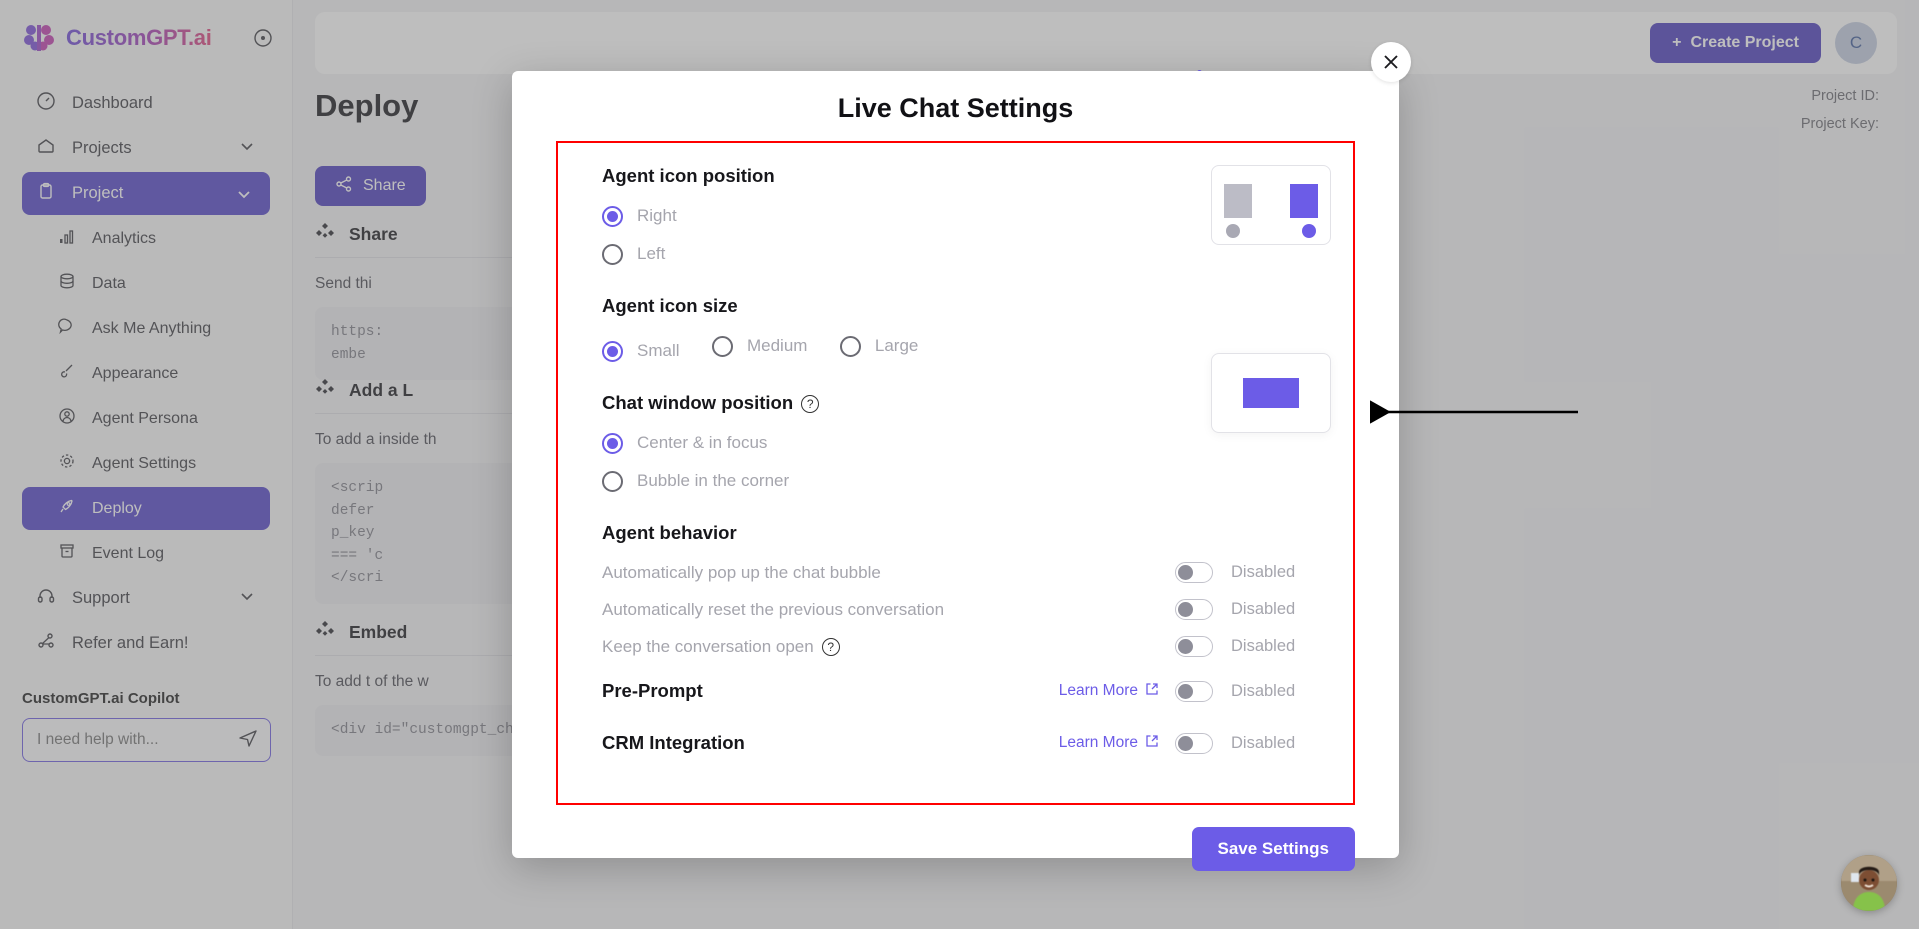 This screenshot has width=1919, height=929. I want to click on preview-left-bubble, so click(1233, 231).